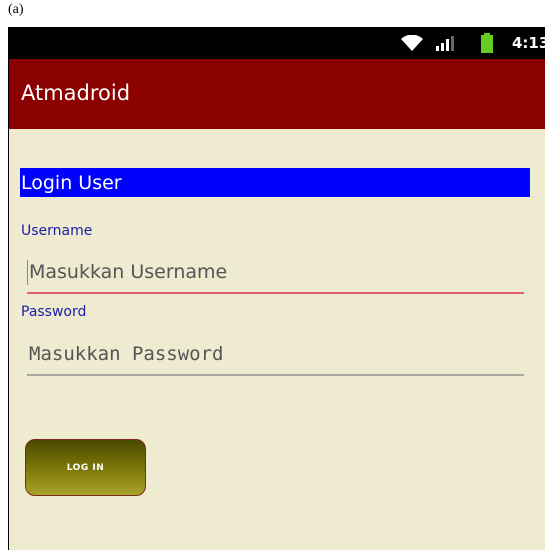 This screenshot has height=550, width=545. What do you see at coordinates (275, 274) in the screenshot?
I see `username-field: Masukkan Username` at bounding box center [275, 274].